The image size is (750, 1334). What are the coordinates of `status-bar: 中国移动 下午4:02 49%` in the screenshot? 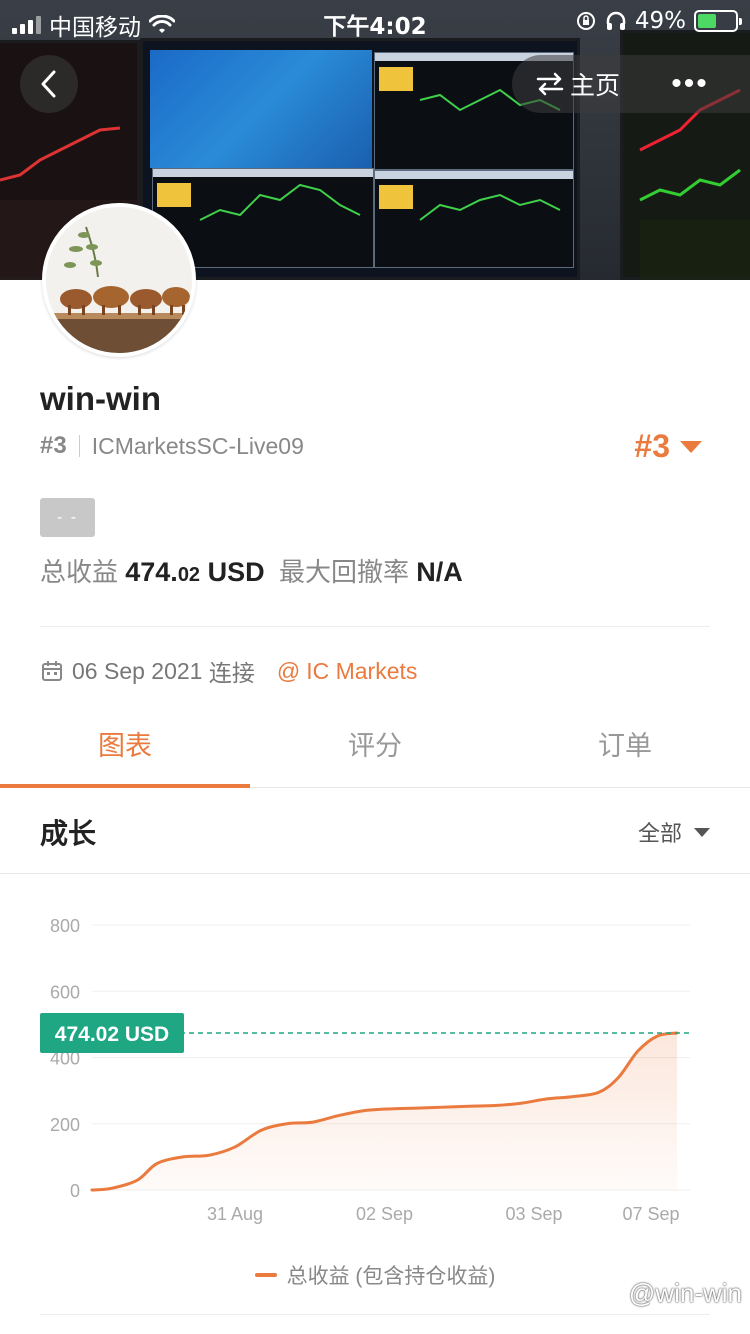 It's located at (375, 20).